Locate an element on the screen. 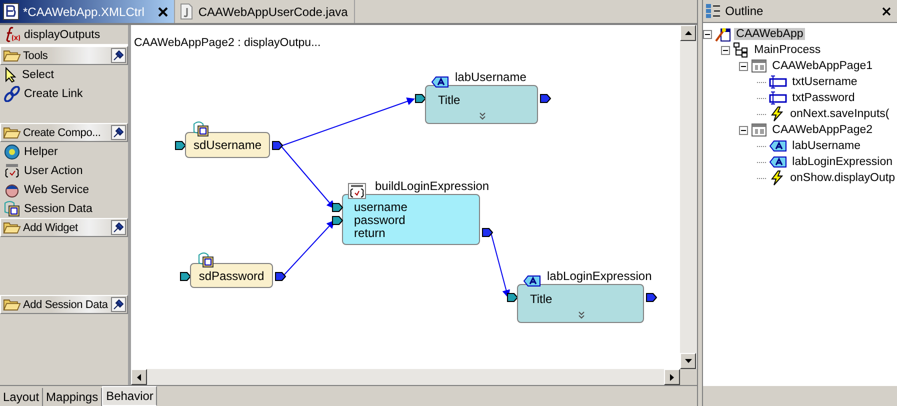  palette-item: Helper is located at coordinates (64, 151).